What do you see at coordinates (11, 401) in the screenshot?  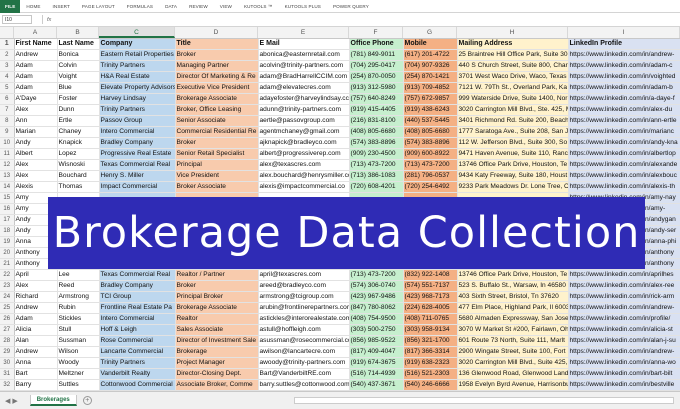 I see `sheet-nav-arrows-icon: ◀ ▶` at bounding box center [11, 401].